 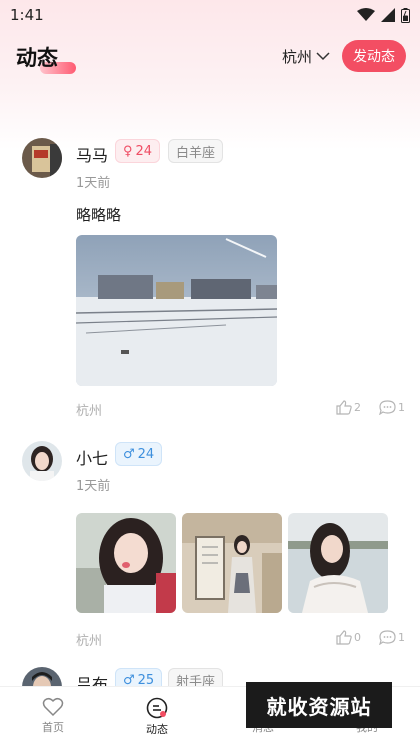 What do you see at coordinates (53, 707) in the screenshot?
I see `heart-icon` at bounding box center [53, 707].